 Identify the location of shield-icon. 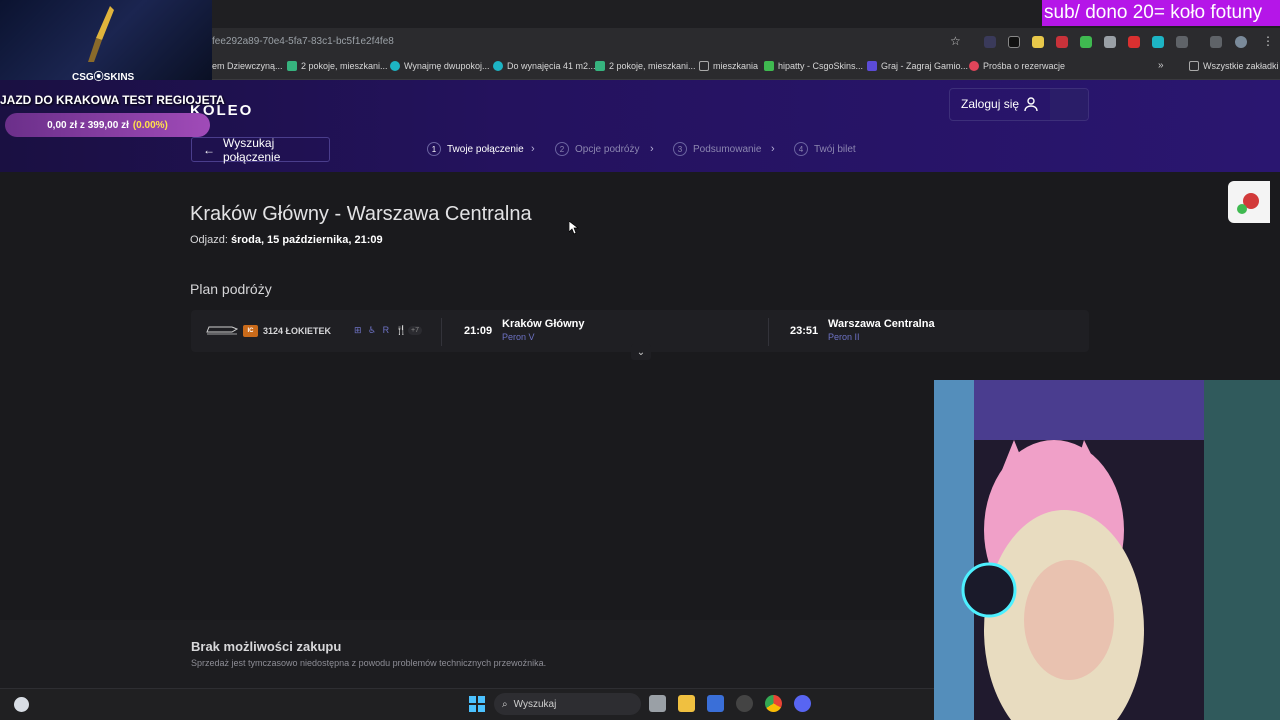
(1110, 42).